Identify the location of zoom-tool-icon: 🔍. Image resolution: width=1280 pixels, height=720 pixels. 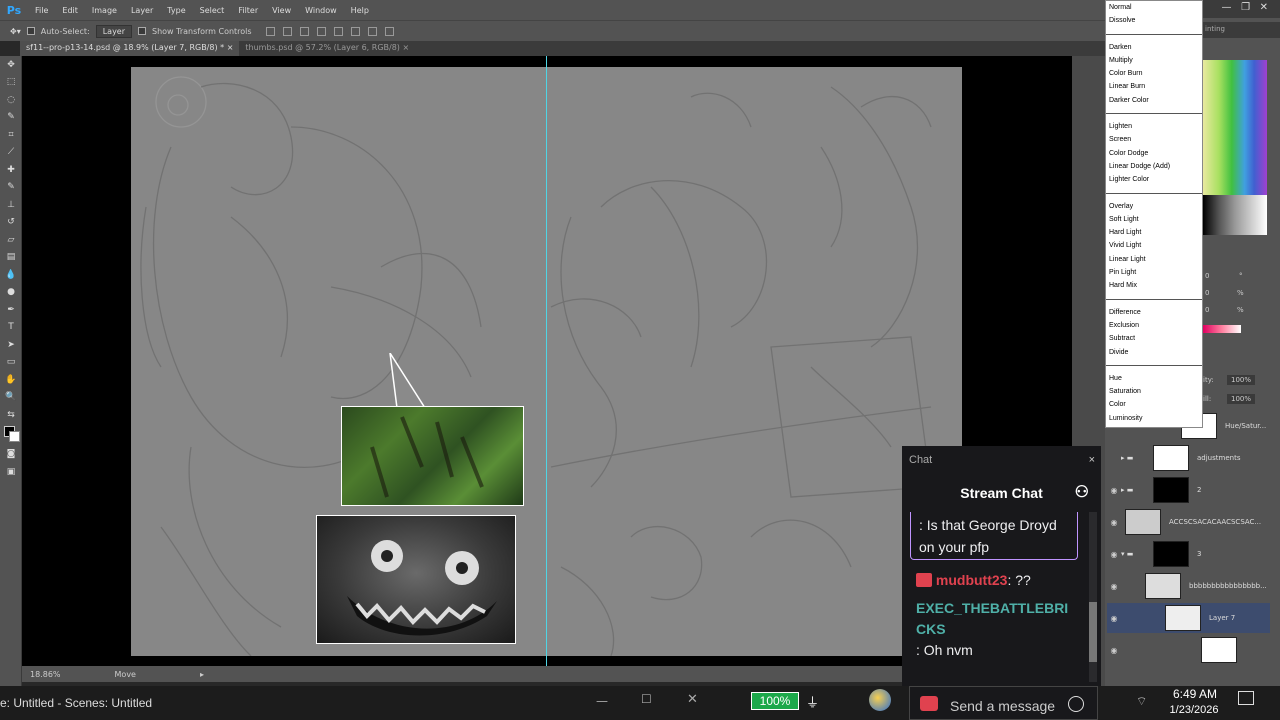
(11, 398).